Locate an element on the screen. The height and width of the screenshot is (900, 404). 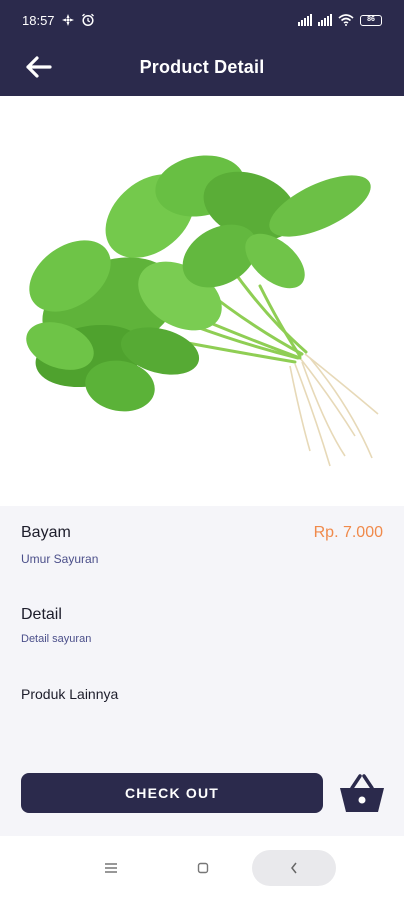
nav-menu-button is located at coordinates (111, 868).